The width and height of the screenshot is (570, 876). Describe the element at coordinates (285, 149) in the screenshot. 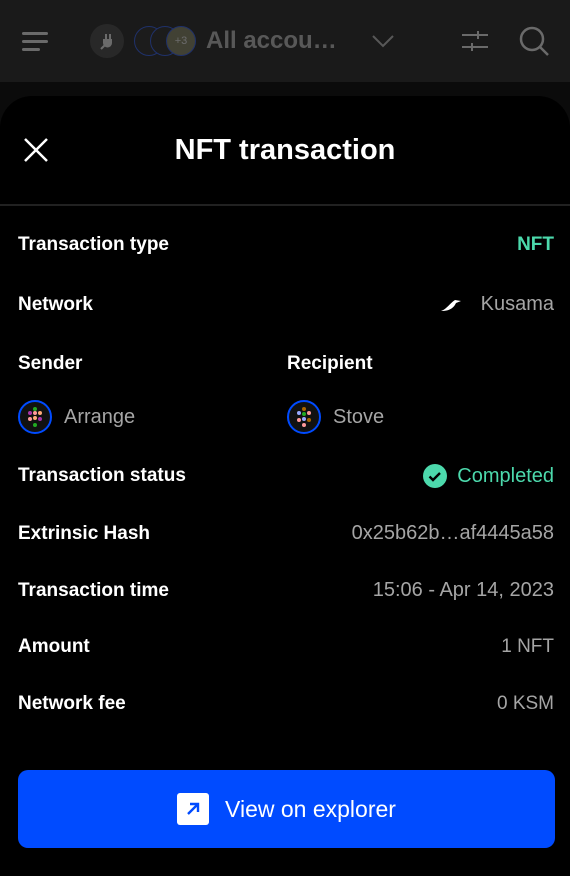

I see `modal-title: NFT transaction` at that location.